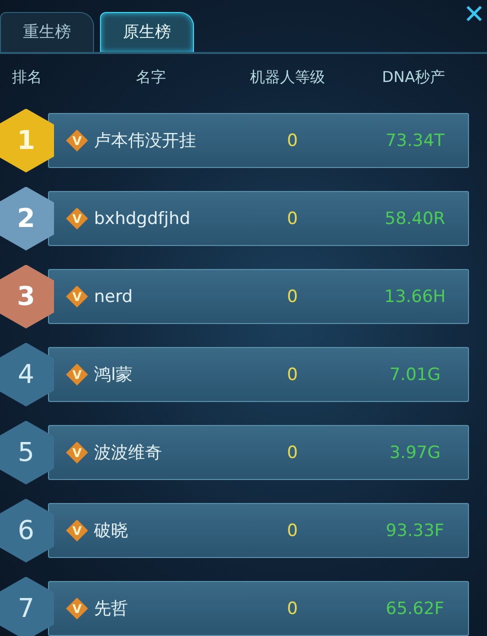  Describe the element at coordinates (27, 452) in the screenshot. I see `rank-badge: 5` at that location.